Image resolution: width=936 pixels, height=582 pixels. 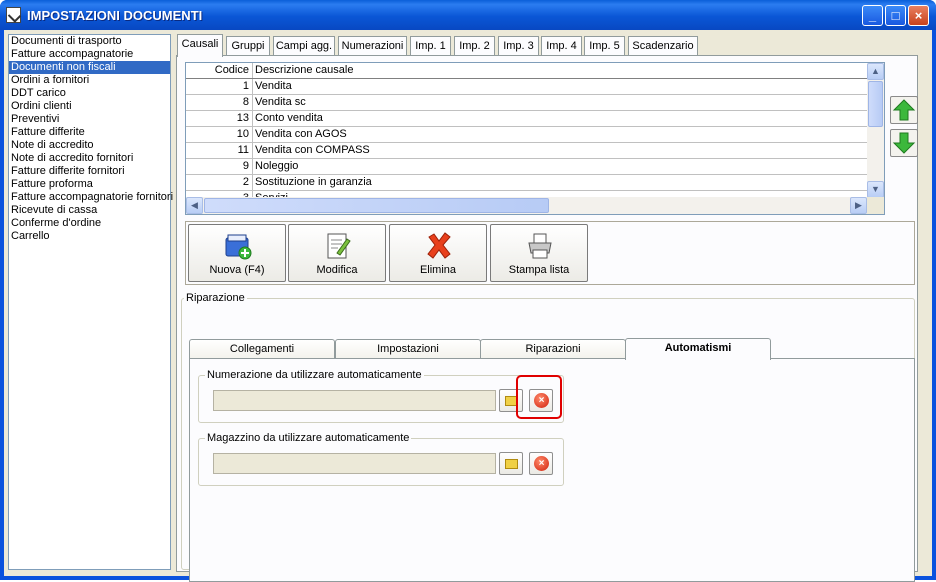 What do you see at coordinates (89, 80) in the screenshot?
I see `list-item: Ordini a fornitori` at bounding box center [89, 80].